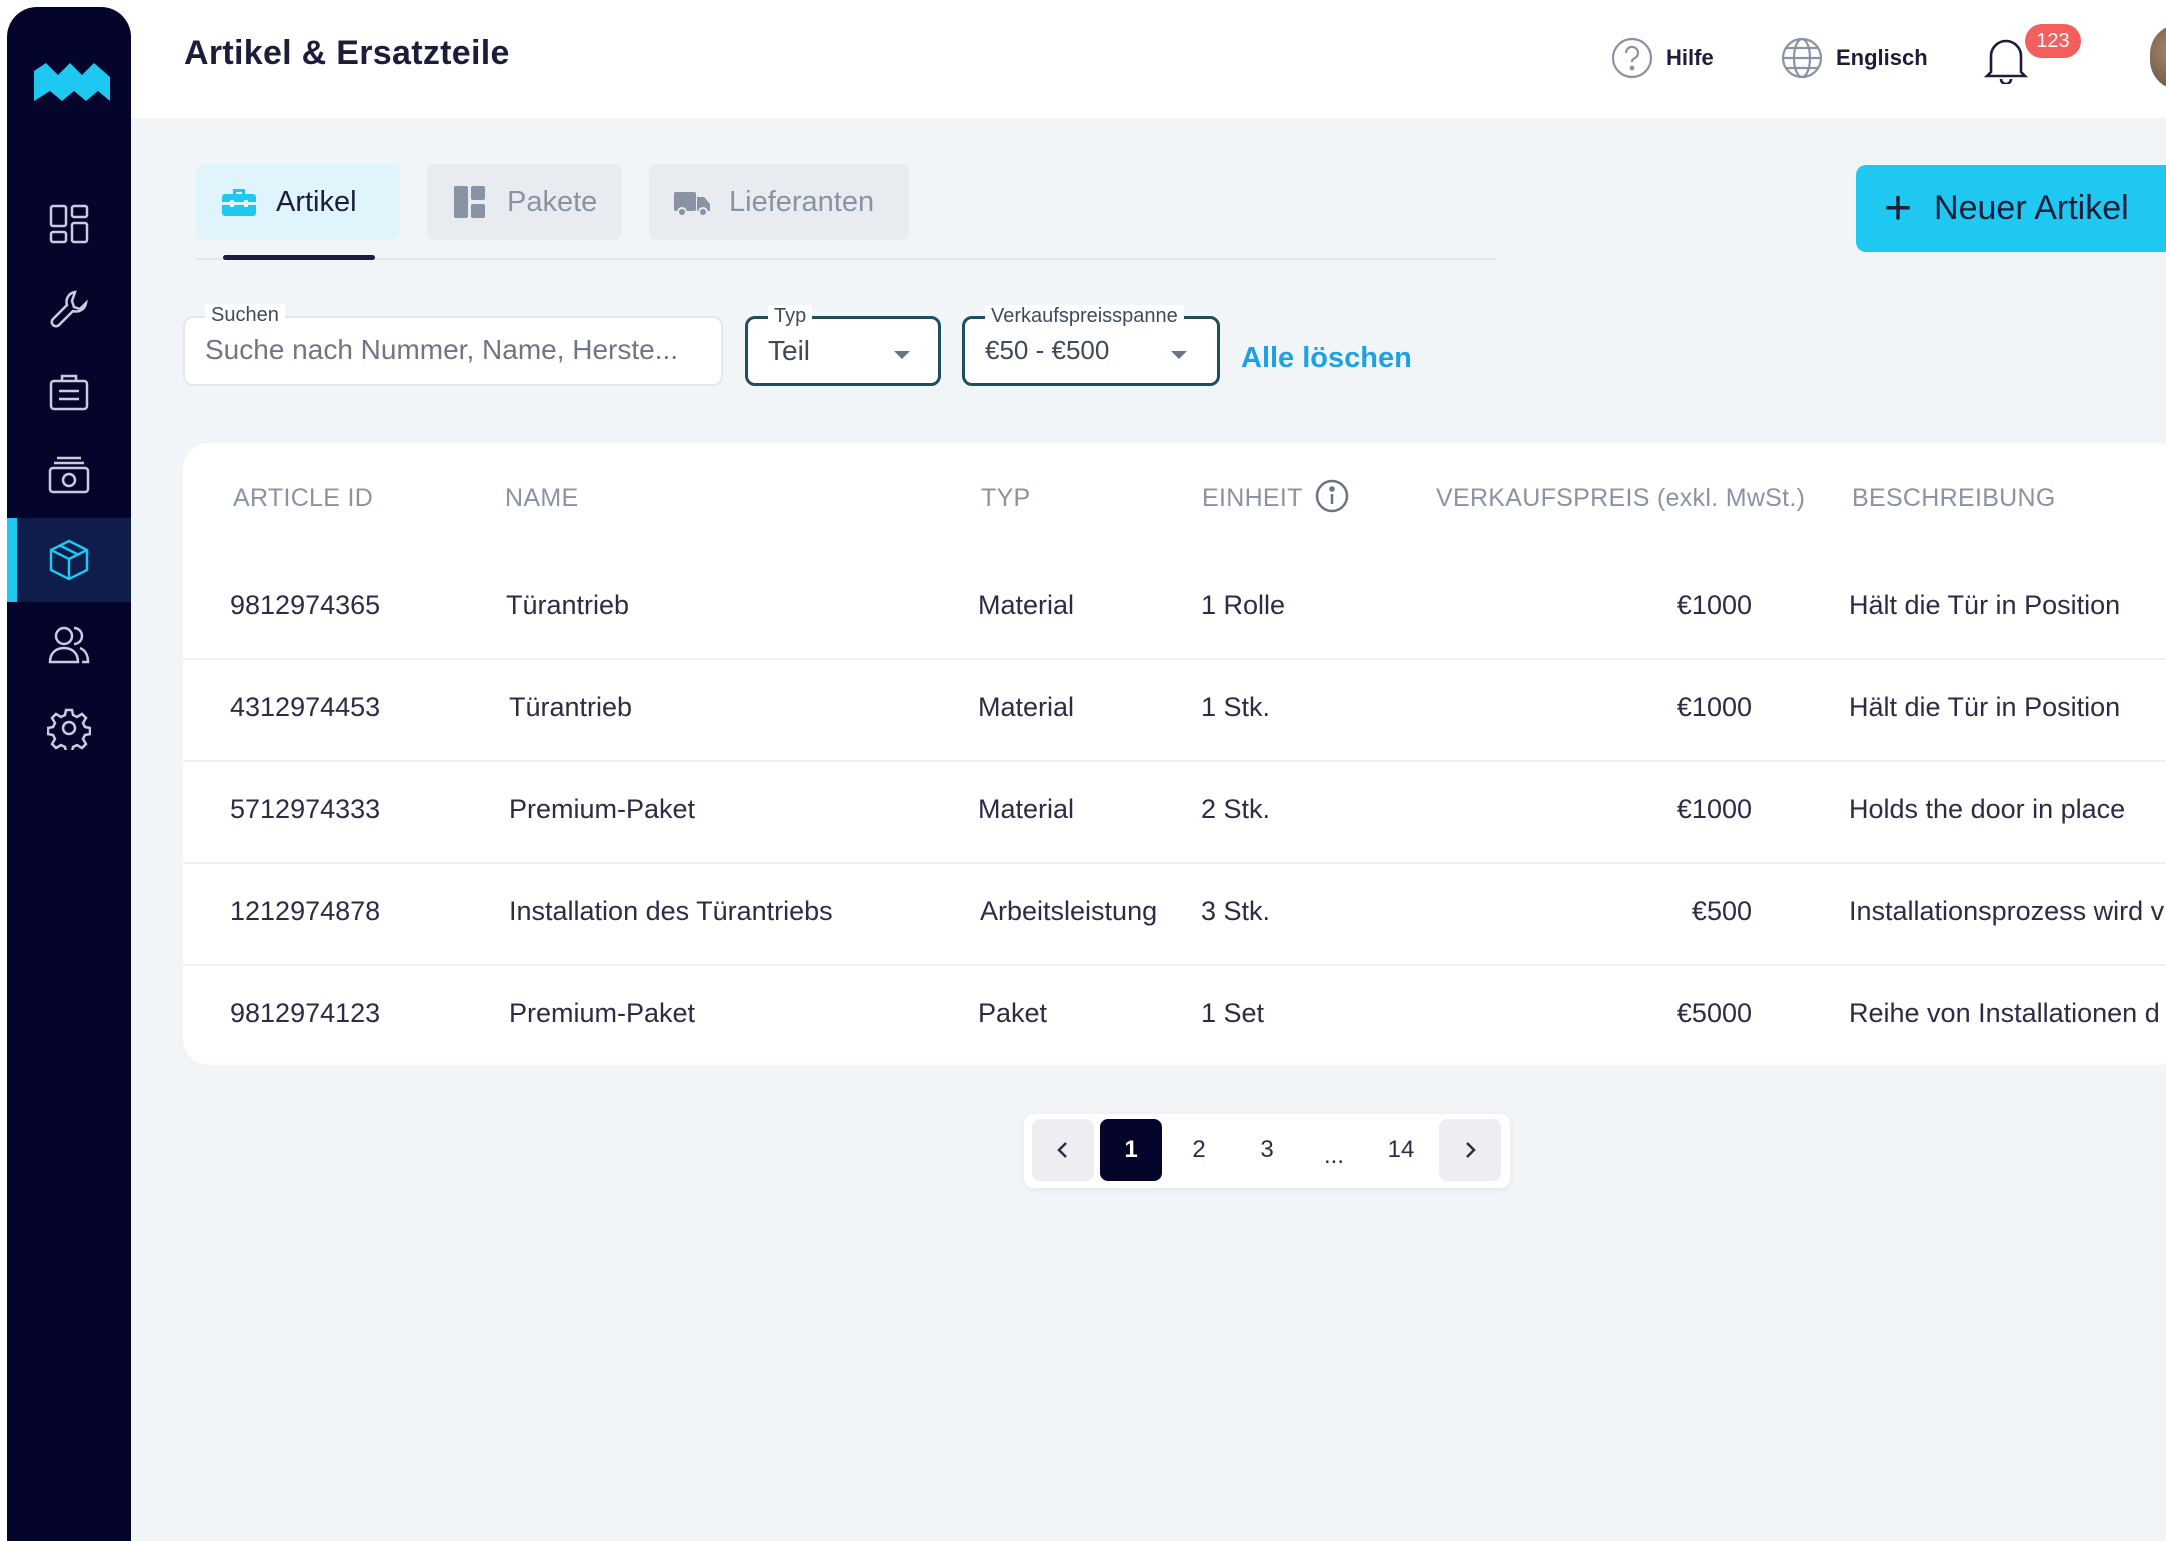 Image resolution: width=2166 pixels, height=1541 pixels. Describe the element at coordinates (305, 1013) in the screenshot. I see `cell-id: 9812974123` at that location.